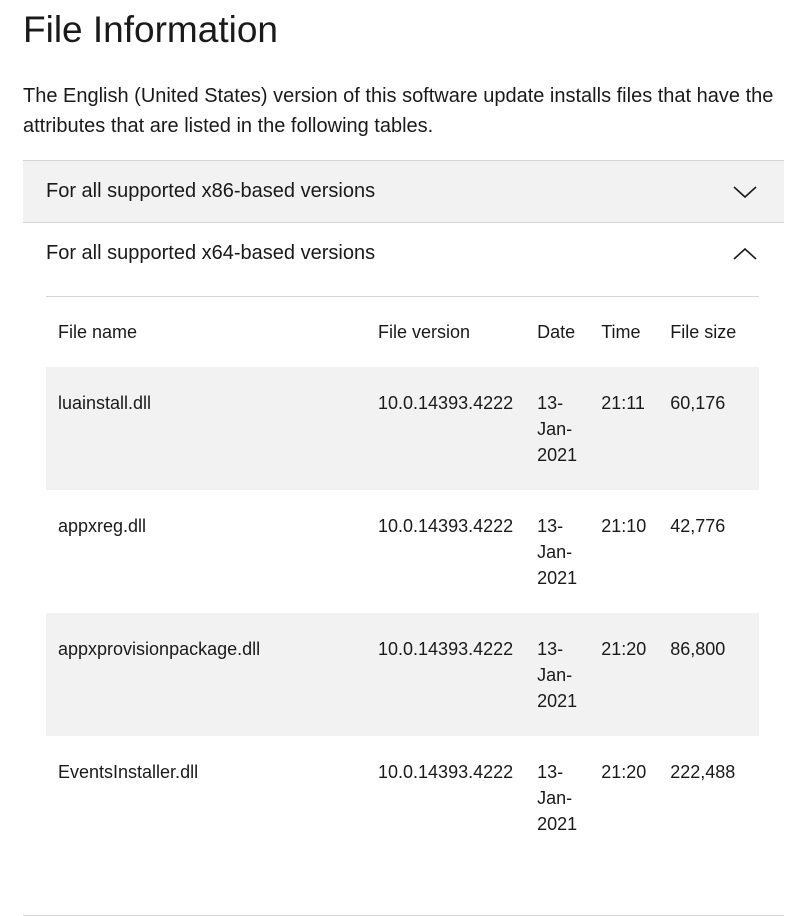 Image resolution: width=812 pixels, height=916 pixels. Describe the element at coordinates (624, 526) in the screenshot. I see `cell-time: 21:10` at that location.